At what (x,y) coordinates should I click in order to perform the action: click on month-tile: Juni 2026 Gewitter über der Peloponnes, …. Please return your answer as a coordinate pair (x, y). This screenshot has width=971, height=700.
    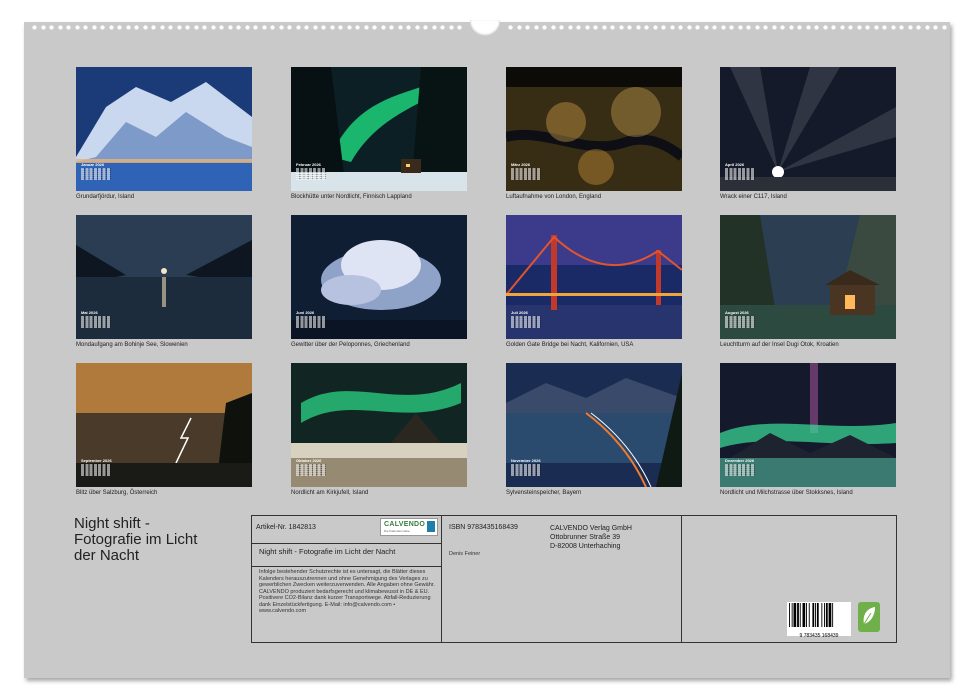
    Looking at the image, I should click on (379, 282).